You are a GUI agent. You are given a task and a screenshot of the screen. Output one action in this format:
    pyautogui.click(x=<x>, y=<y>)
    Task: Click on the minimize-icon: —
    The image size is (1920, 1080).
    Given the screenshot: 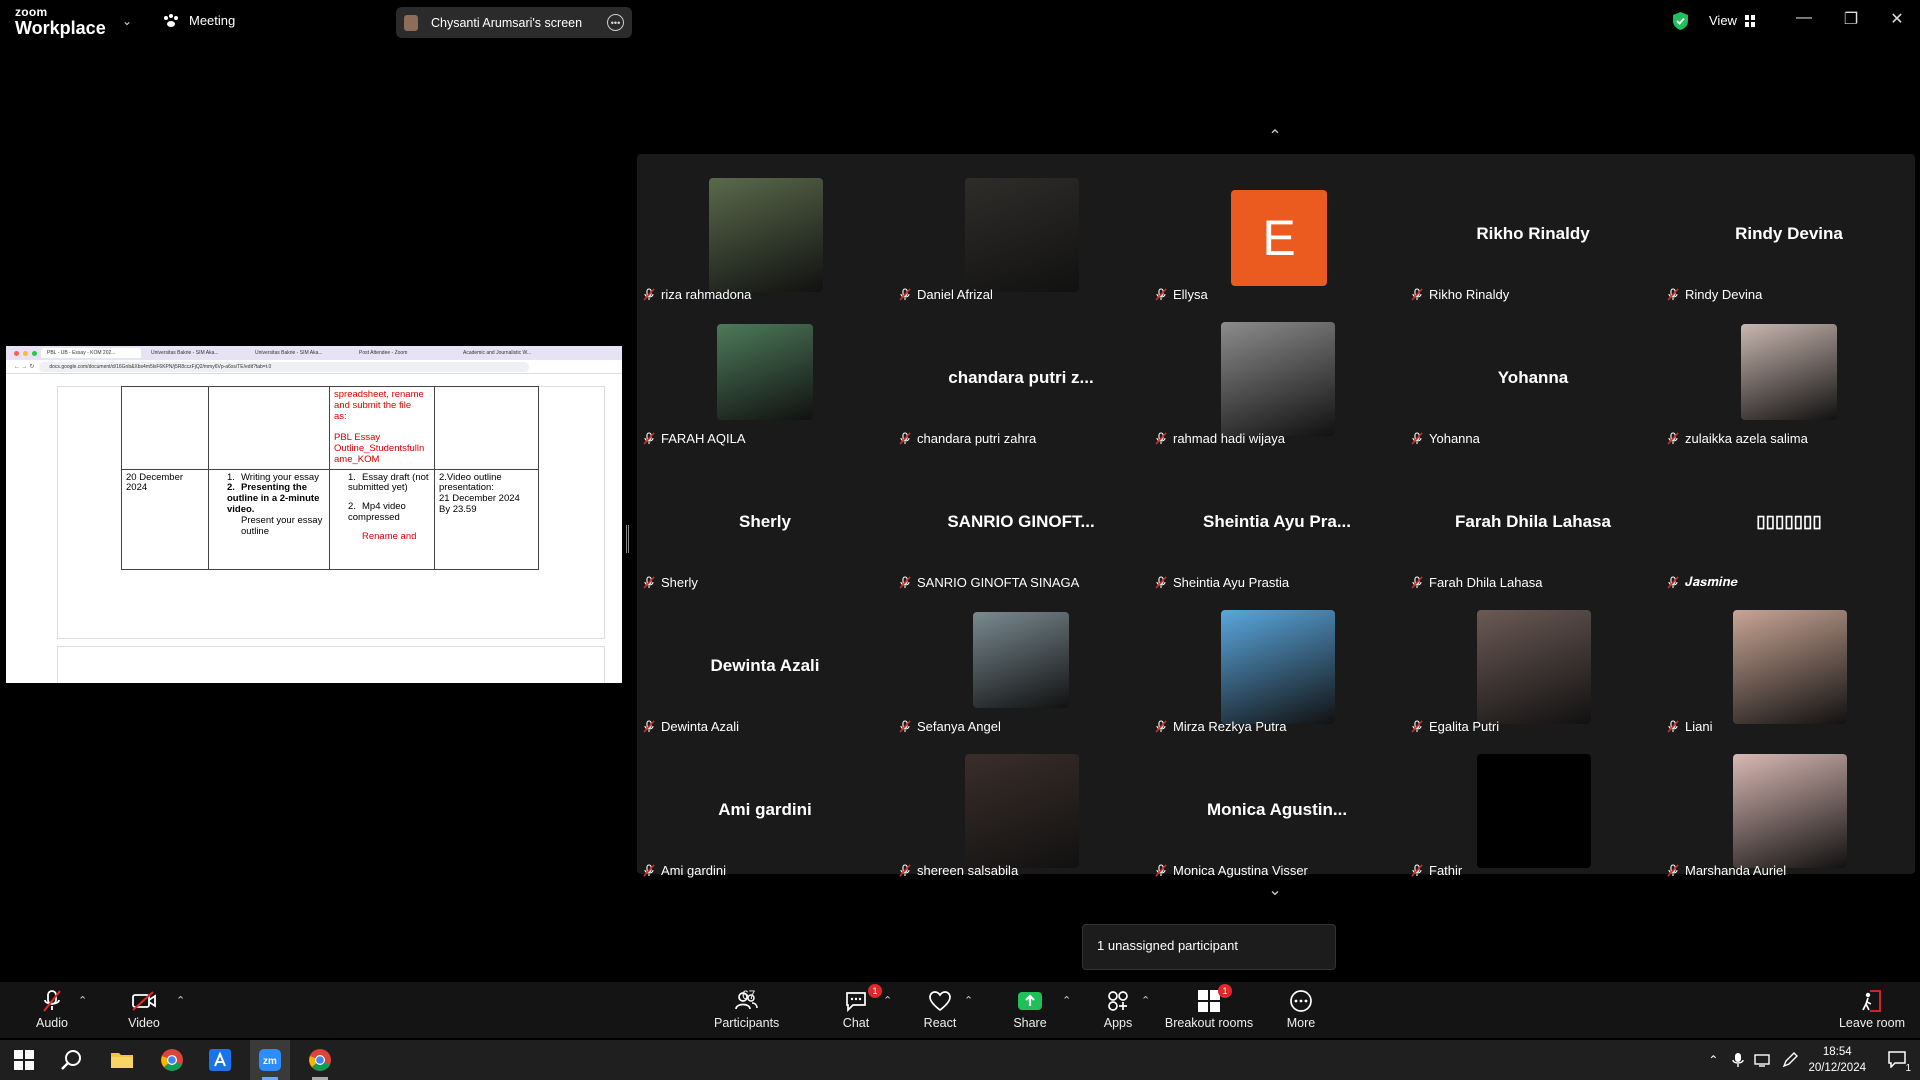 What is the action you would take?
    pyautogui.click(x=1804, y=18)
    